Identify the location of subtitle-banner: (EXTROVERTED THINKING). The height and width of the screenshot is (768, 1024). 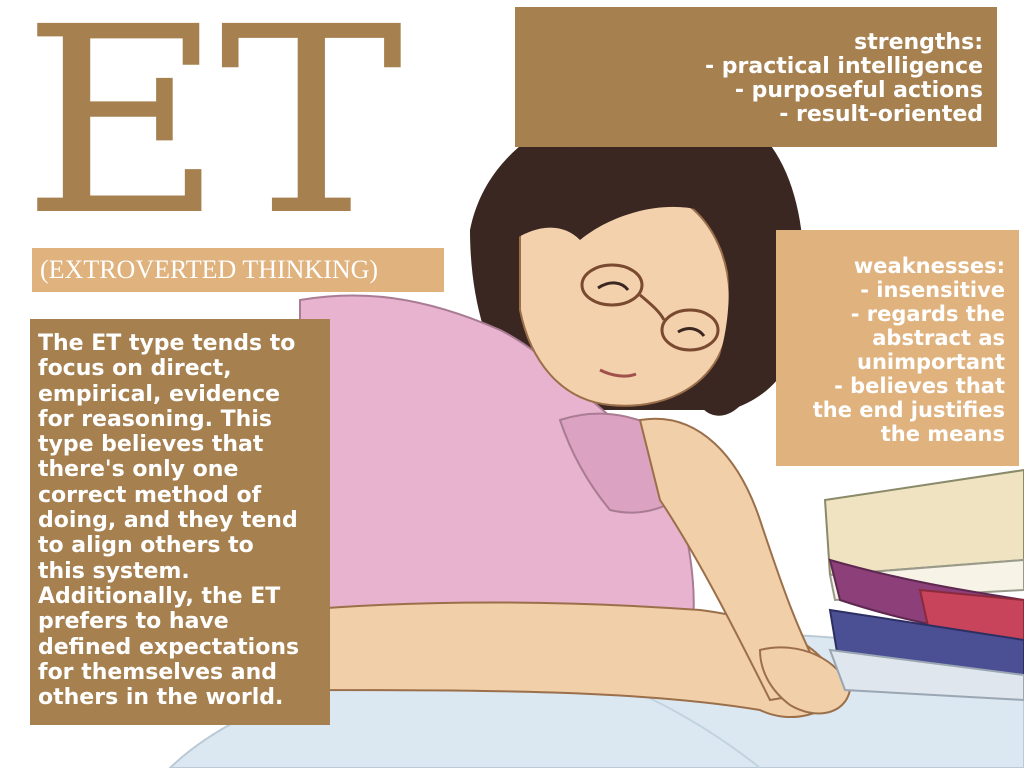
(238, 270).